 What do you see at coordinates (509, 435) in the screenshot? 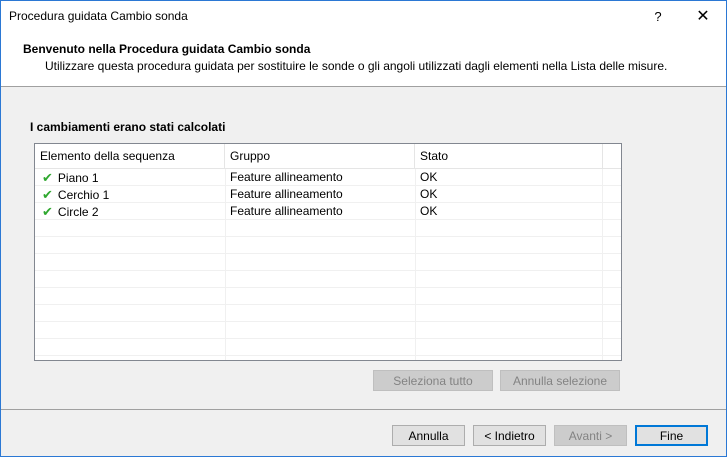
I see `back-button: < Indietro` at bounding box center [509, 435].